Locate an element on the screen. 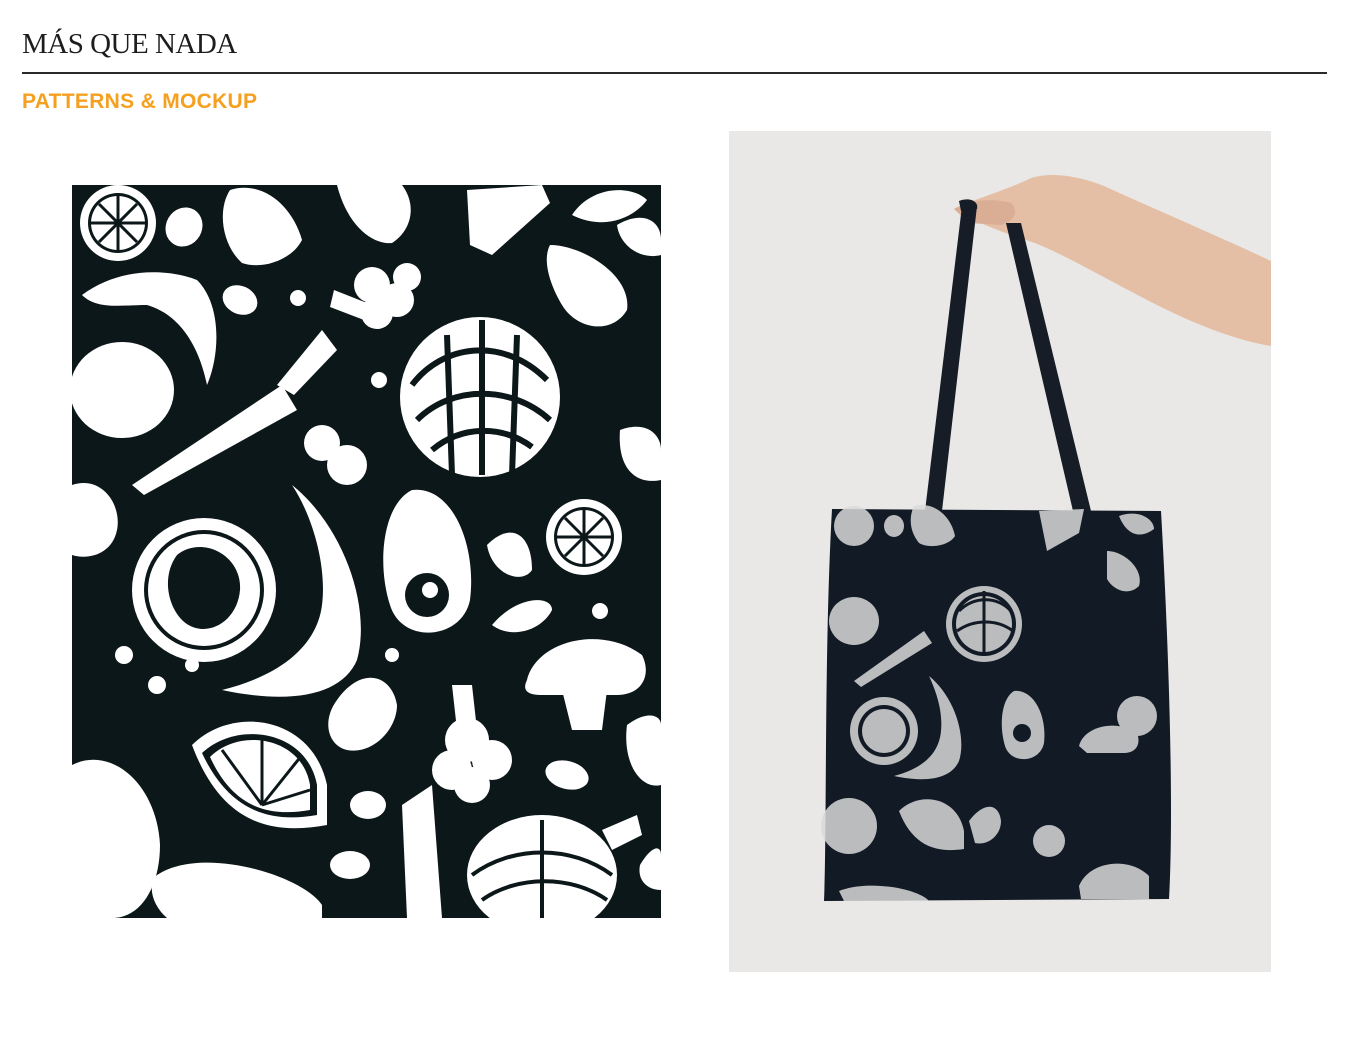 Image resolution: width=1346 pixels, height=1038 pixels. brand-title: MÁS QUE NADA is located at coordinates (129, 44).